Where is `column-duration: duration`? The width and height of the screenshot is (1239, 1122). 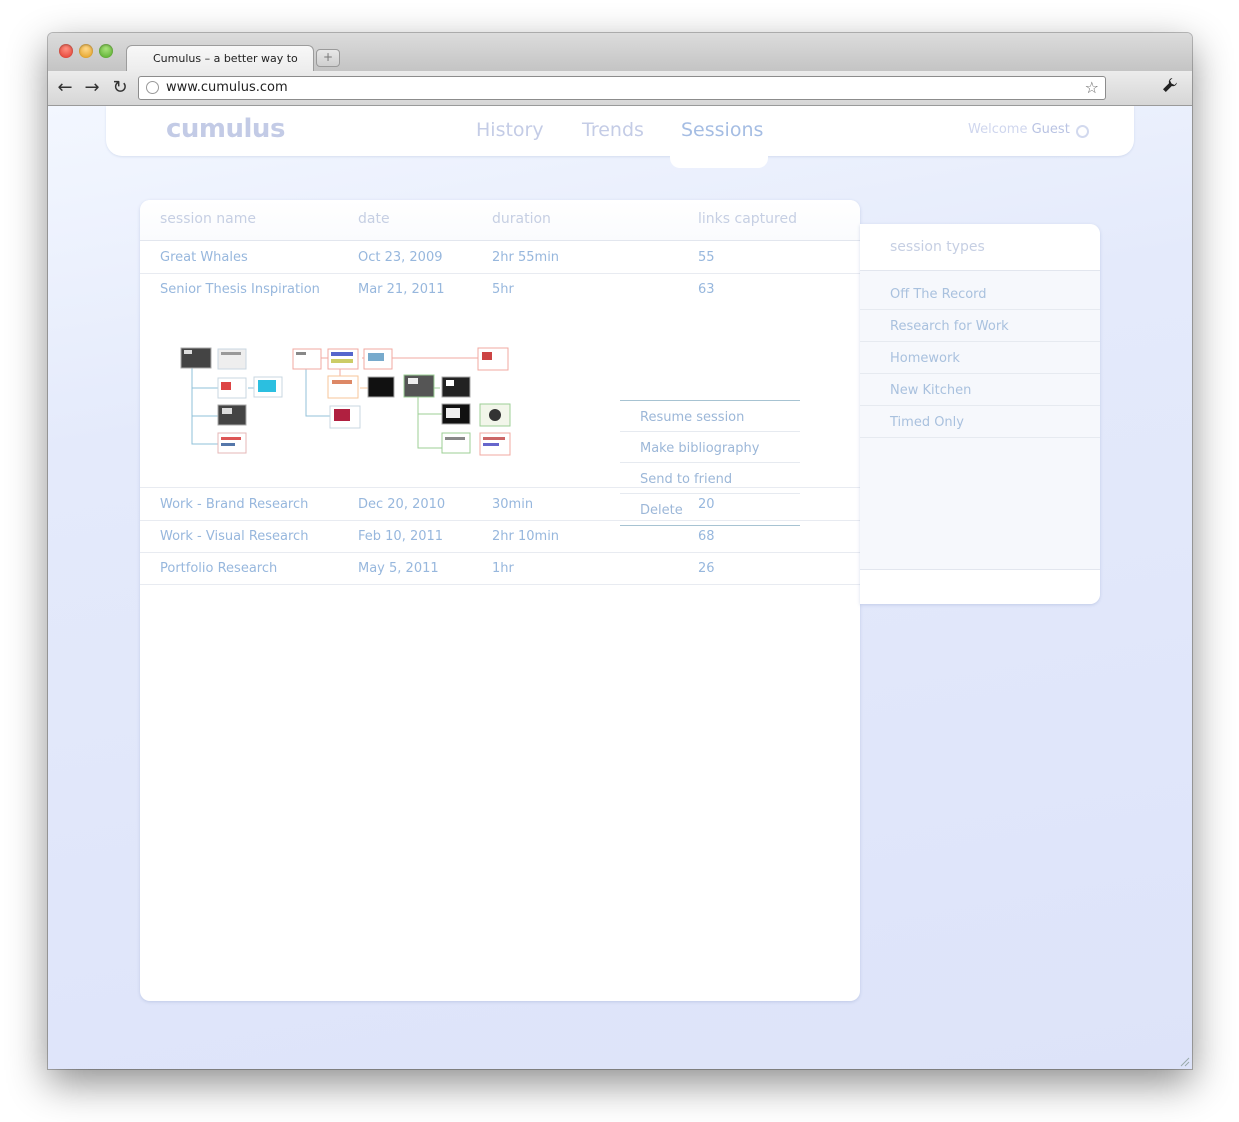 column-duration: duration is located at coordinates (521, 219).